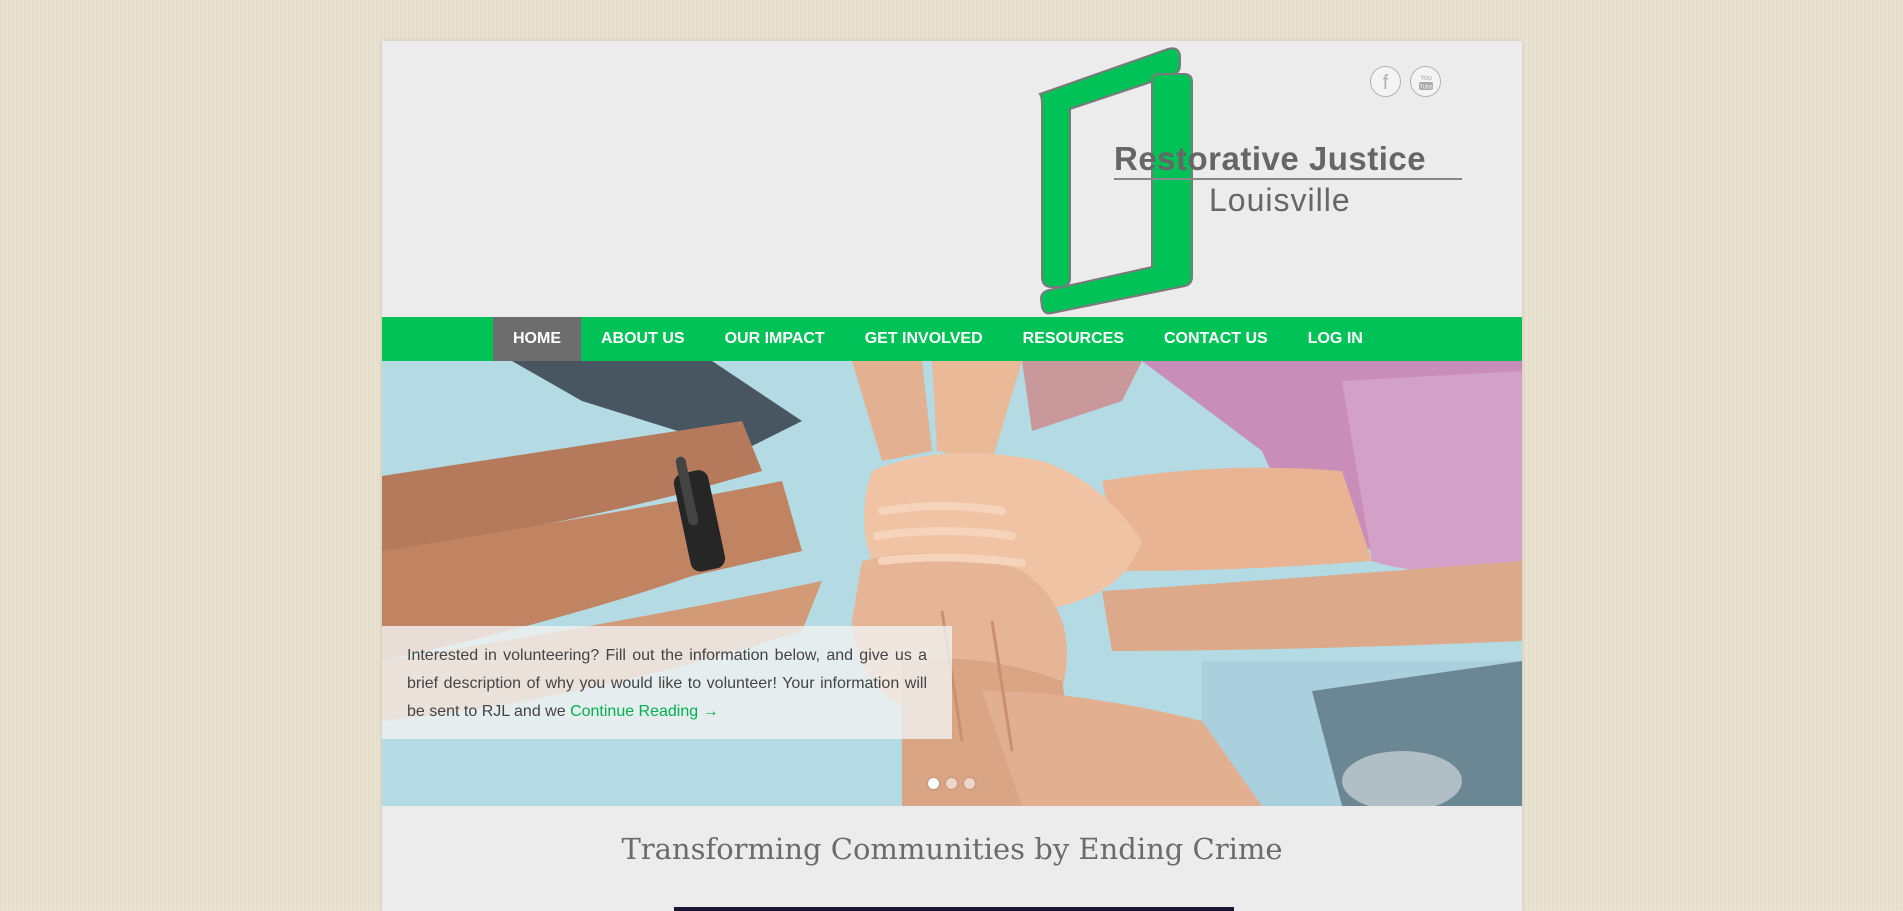 The width and height of the screenshot is (1903, 911). I want to click on nav-item-home: HOME, so click(537, 339).